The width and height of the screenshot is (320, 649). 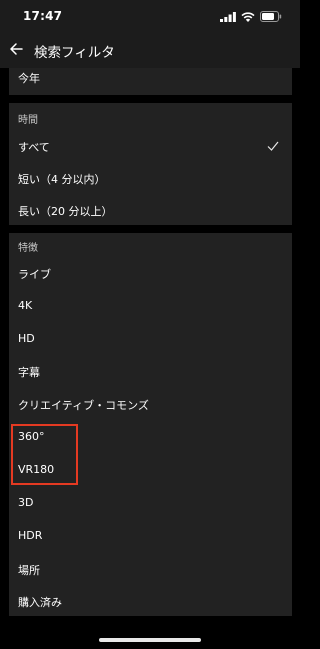 I want to click on filter-option-this-year: 今年, so click(x=150, y=77).